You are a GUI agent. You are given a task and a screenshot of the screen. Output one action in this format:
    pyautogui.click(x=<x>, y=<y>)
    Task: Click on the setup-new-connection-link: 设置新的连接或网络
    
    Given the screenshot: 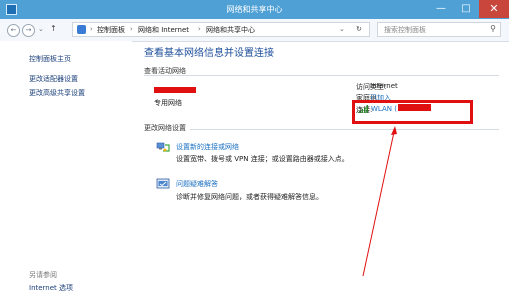 What is the action you would take?
    pyautogui.click(x=207, y=147)
    